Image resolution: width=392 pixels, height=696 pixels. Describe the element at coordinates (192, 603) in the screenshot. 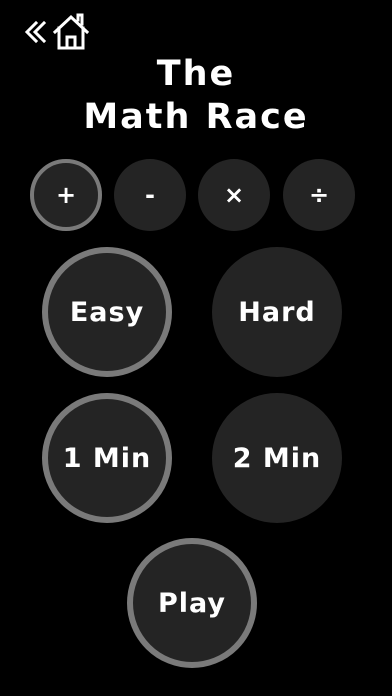

I see `play-button: Play` at that location.